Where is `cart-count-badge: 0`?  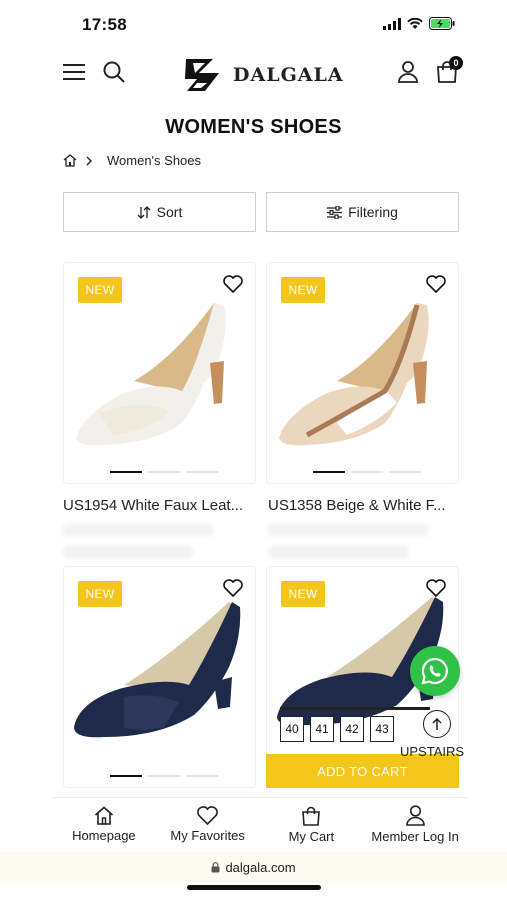 cart-count-badge: 0 is located at coordinates (456, 63).